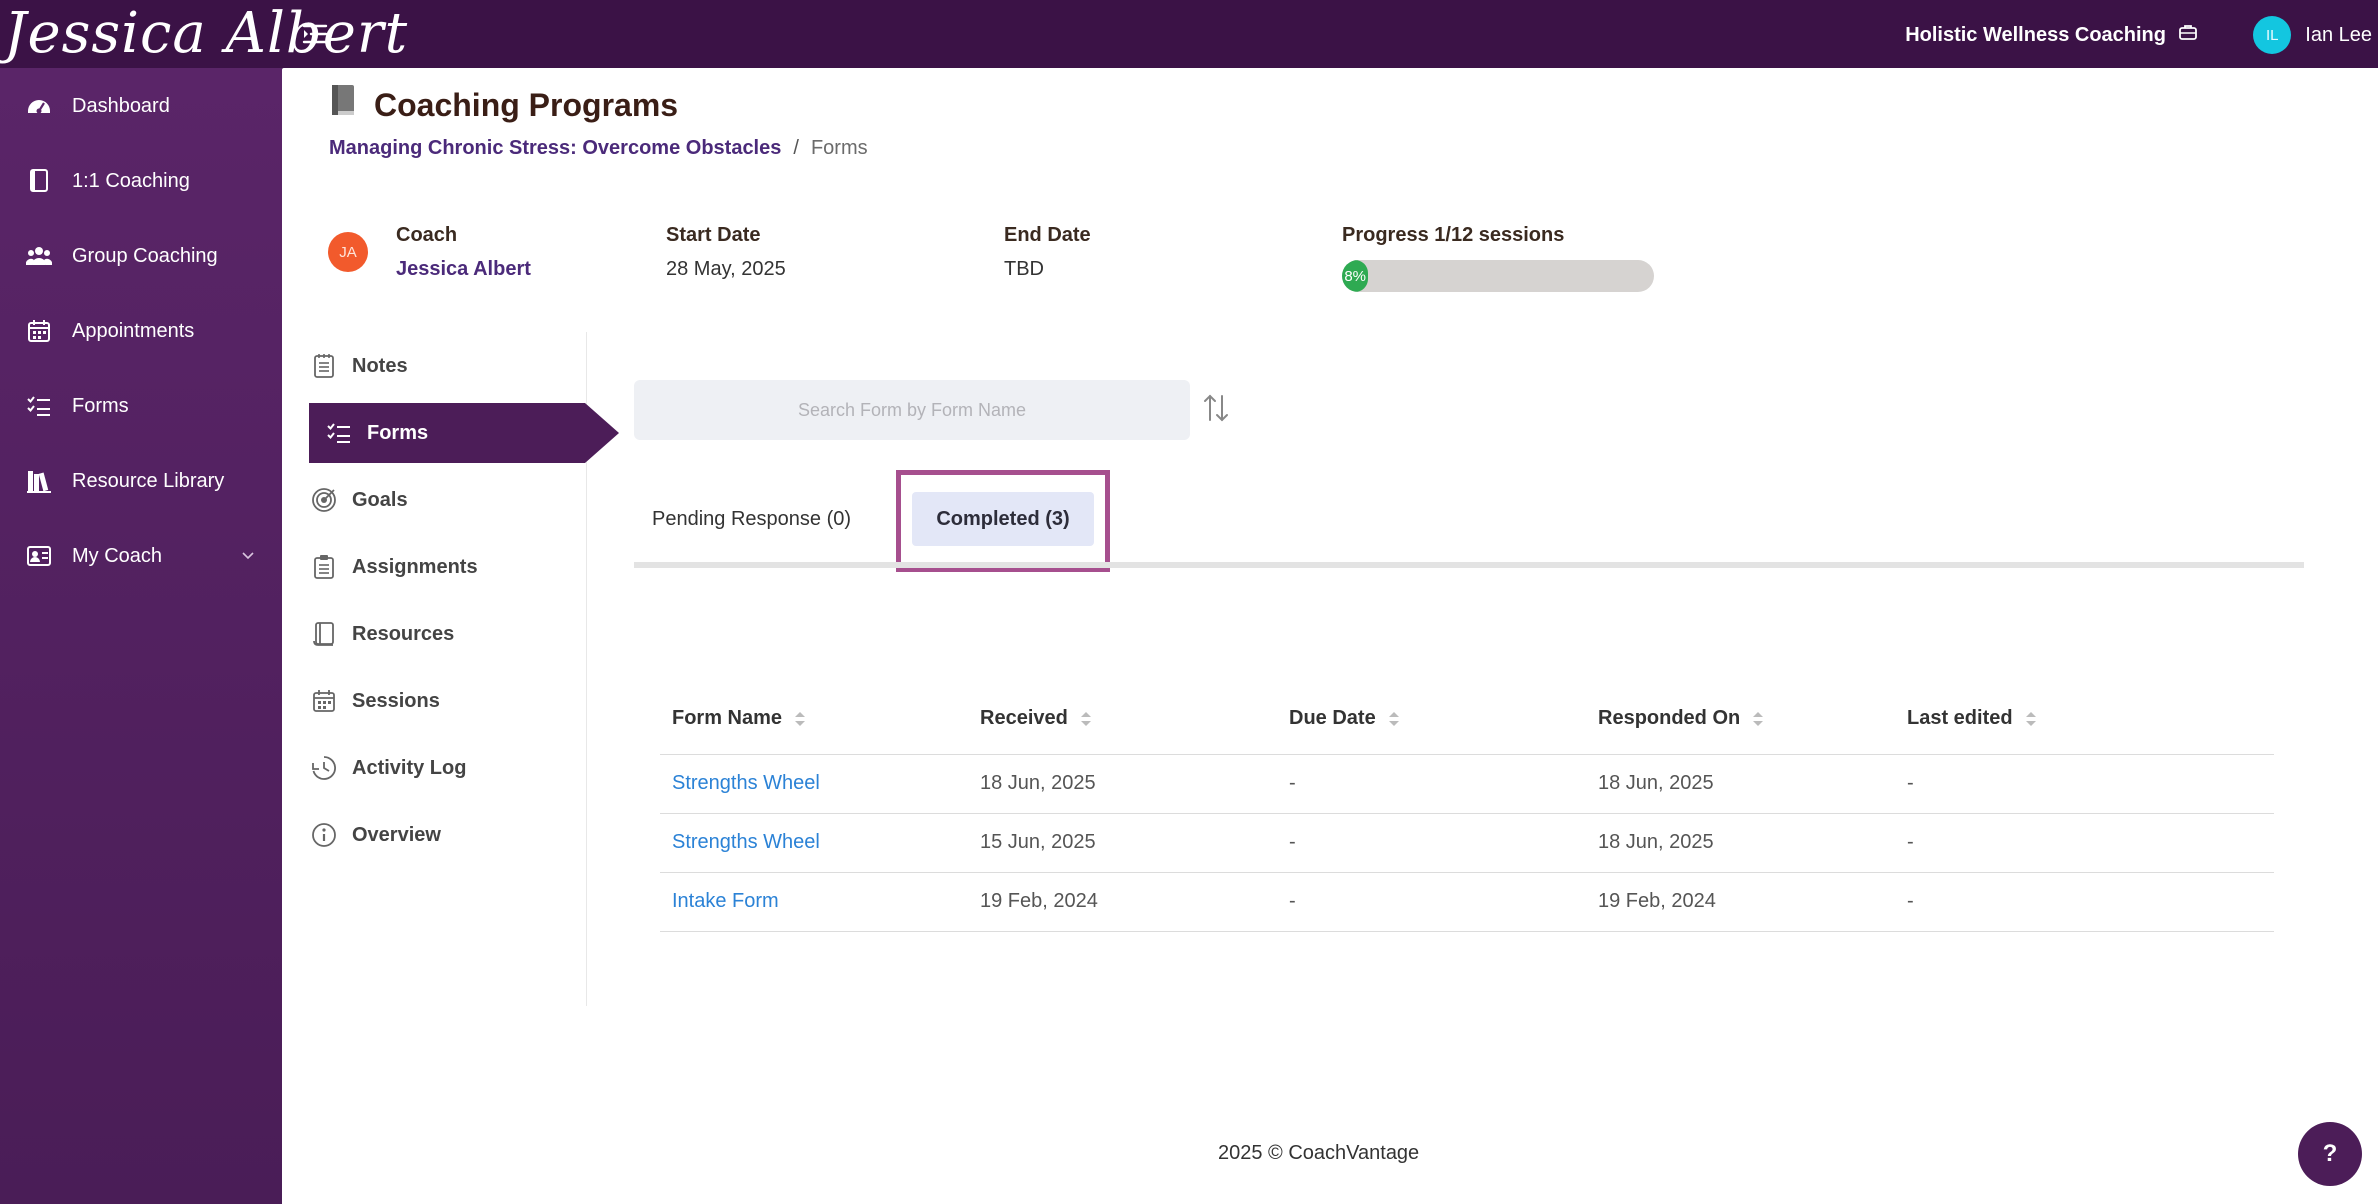 The image size is (2378, 1204). What do you see at coordinates (1453, 235) in the screenshot?
I see `progress-label: Progress 1/12 sessions` at bounding box center [1453, 235].